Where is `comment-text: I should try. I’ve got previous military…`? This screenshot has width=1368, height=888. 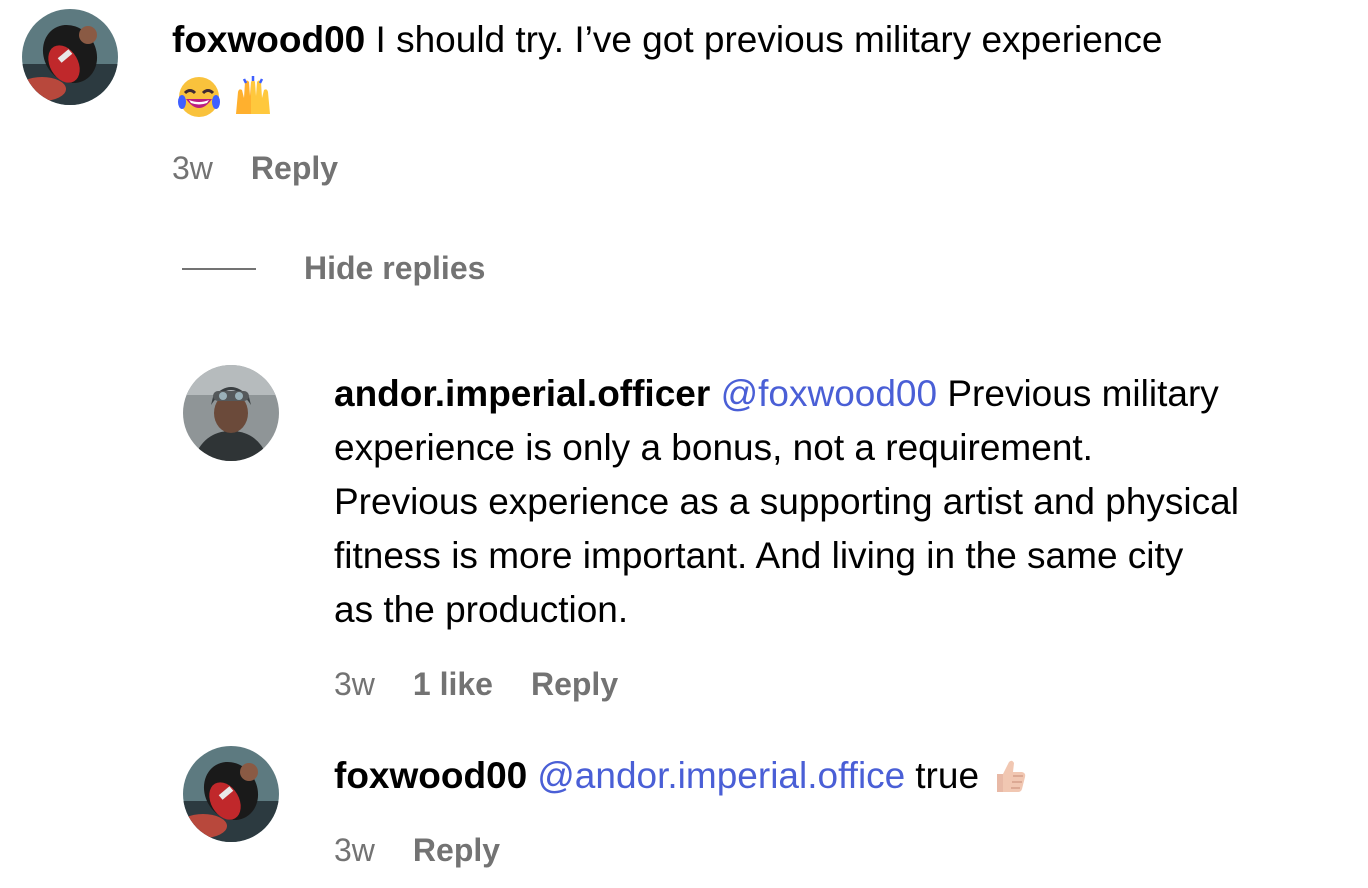 comment-text: I should try. I’ve got previous military… is located at coordinates (769, 39).